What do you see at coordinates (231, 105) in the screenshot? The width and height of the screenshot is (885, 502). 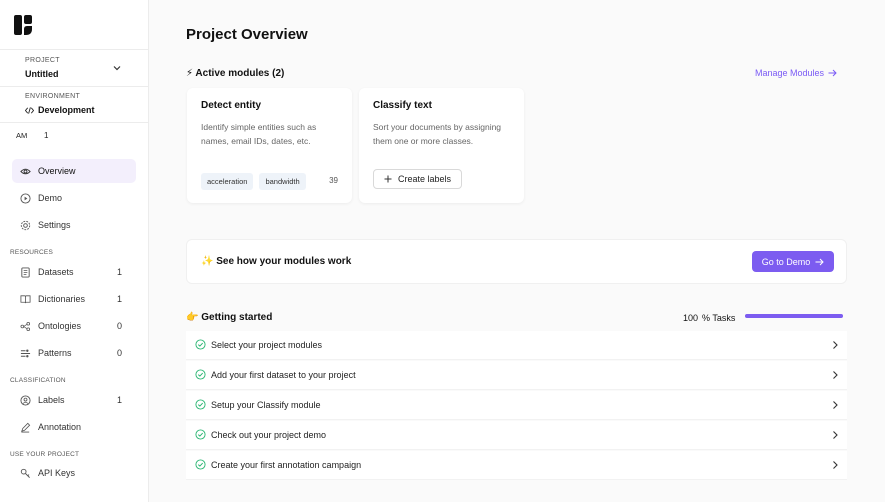 I see `module-card-title: Detect entity` at bounding box center [231, 105].